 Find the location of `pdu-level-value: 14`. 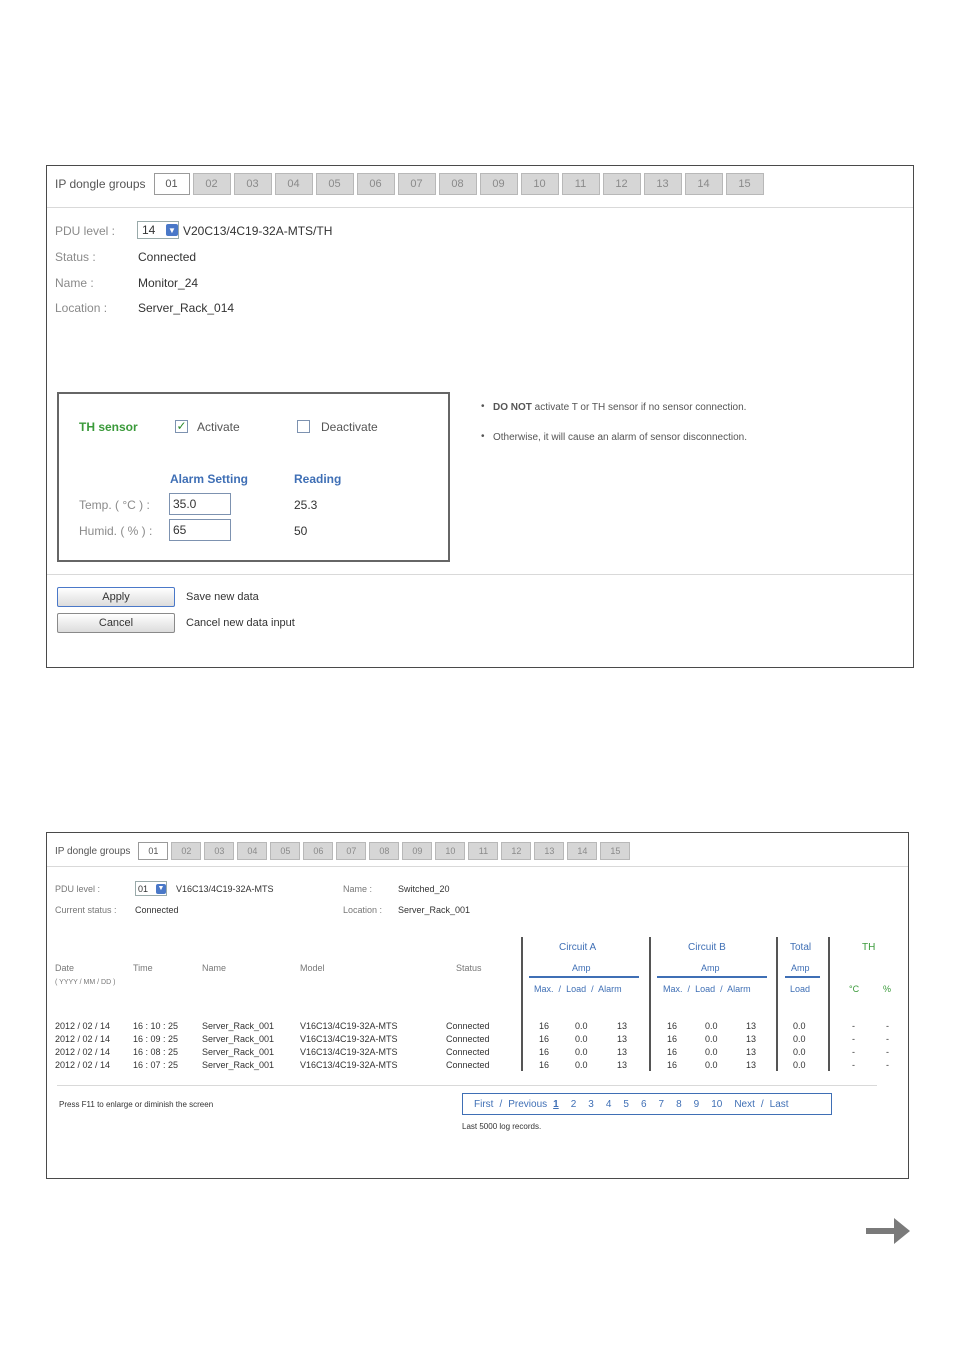

pdu-level-value: 14 is located at coordinates (149, 230).